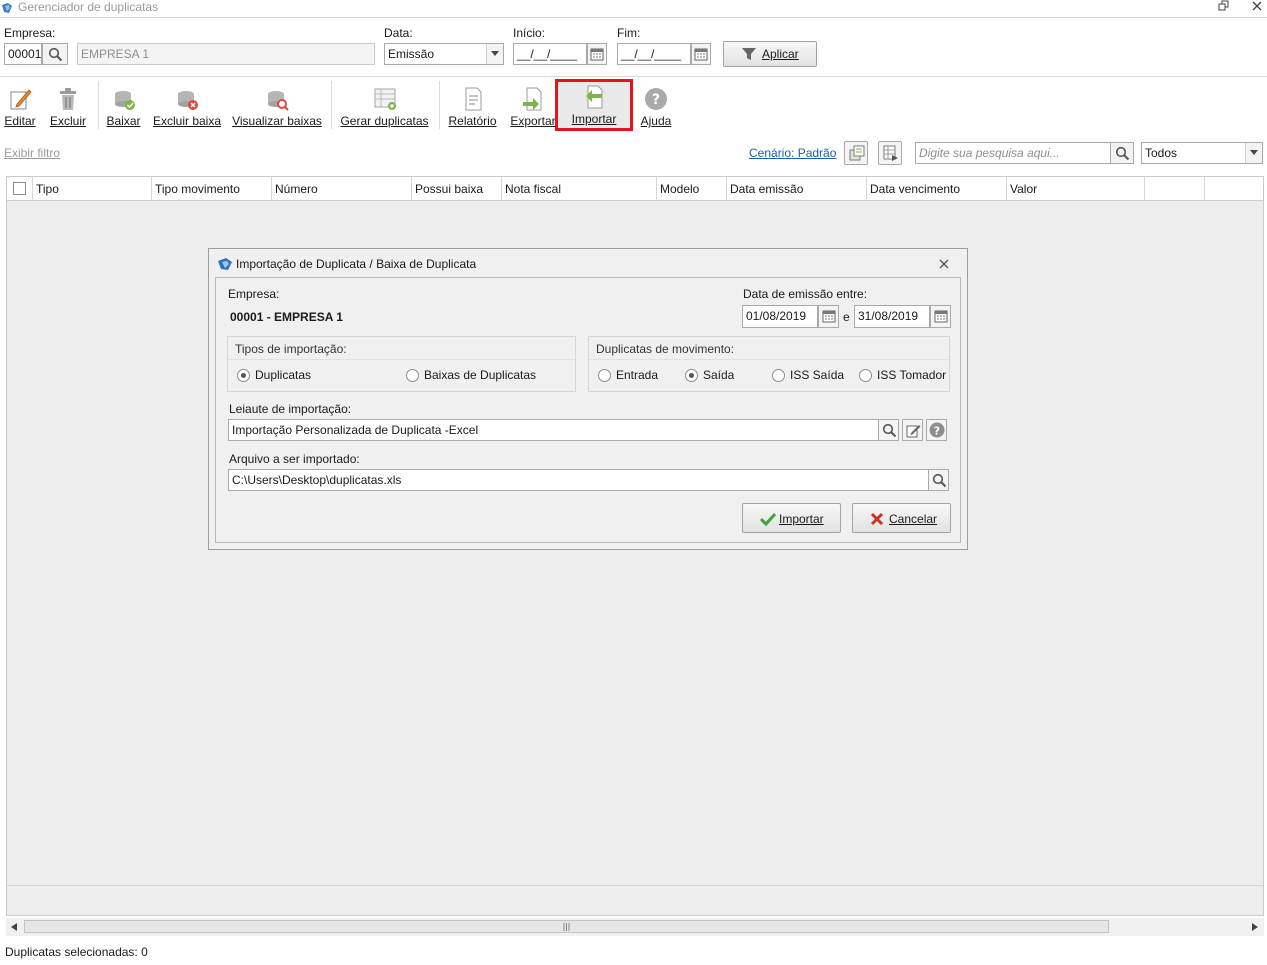 The height and width of the screenshot is (965, 1267). I want to click on dialog-cancelar-label: Cancelar, so click(913, 519).